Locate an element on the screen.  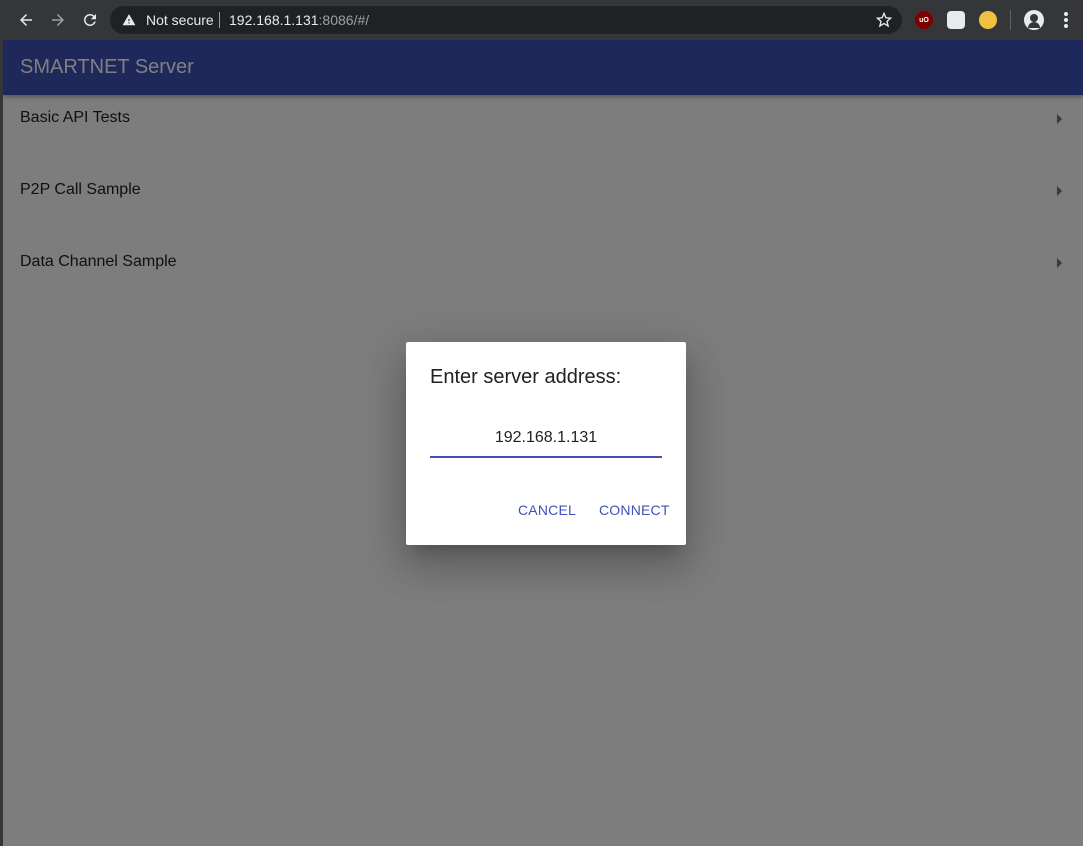
arrow-left-icon is located at coordinates (26, 20).